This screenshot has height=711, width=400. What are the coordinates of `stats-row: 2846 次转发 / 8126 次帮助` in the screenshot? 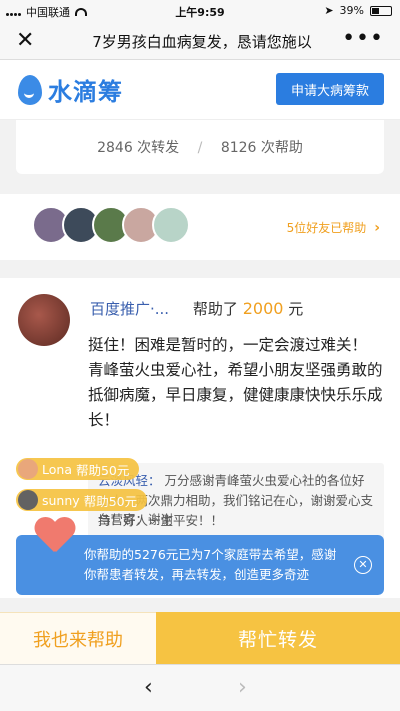 It's located at (200, 147).